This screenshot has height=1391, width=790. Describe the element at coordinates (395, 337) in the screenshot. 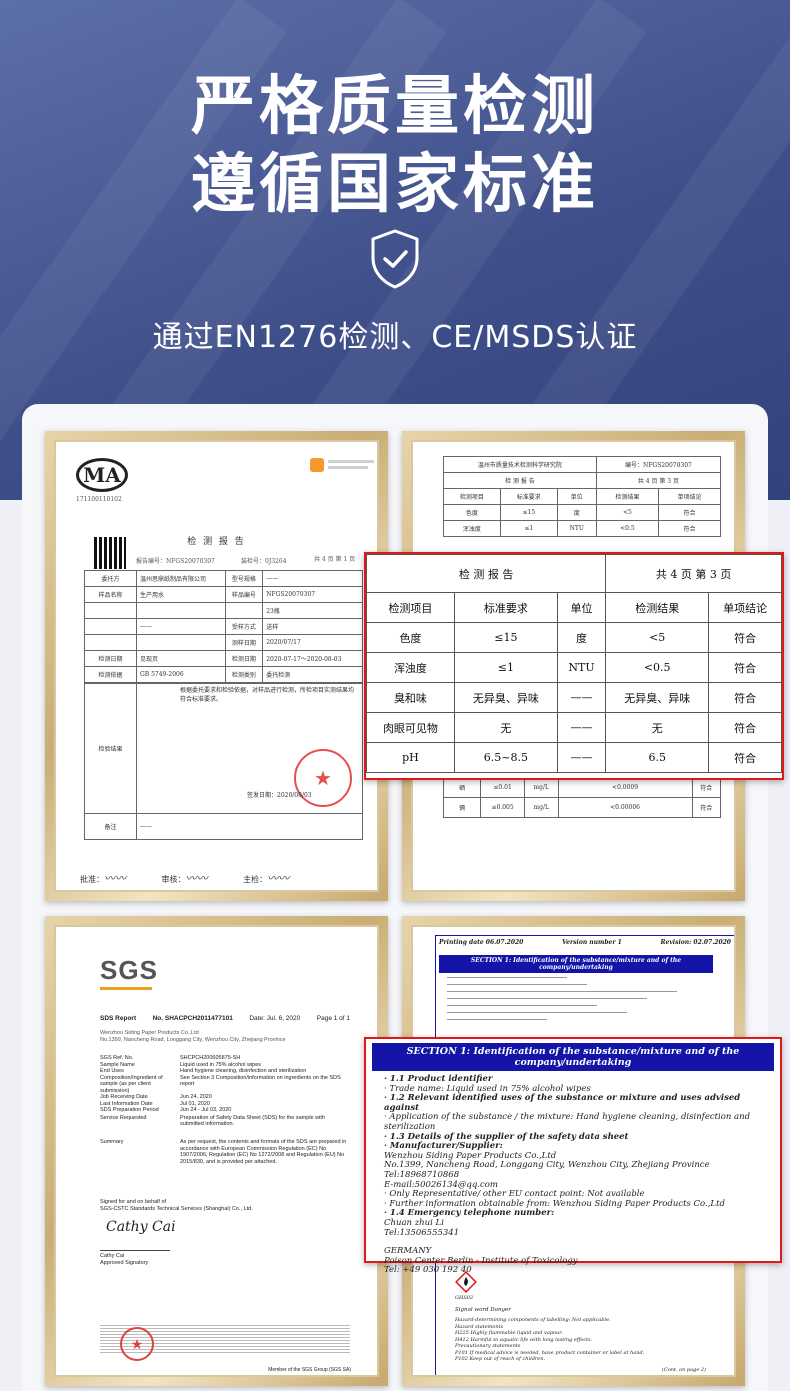

I see `hero-subtitle: 通过EN1276检测、CE/MSDS认证` at that location.